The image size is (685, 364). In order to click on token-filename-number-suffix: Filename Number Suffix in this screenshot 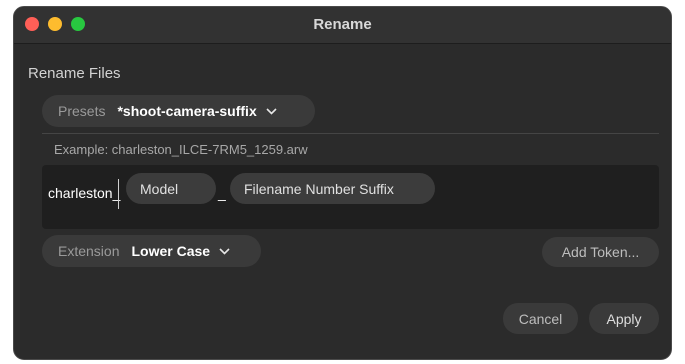, I will do `click(332, 188)`.